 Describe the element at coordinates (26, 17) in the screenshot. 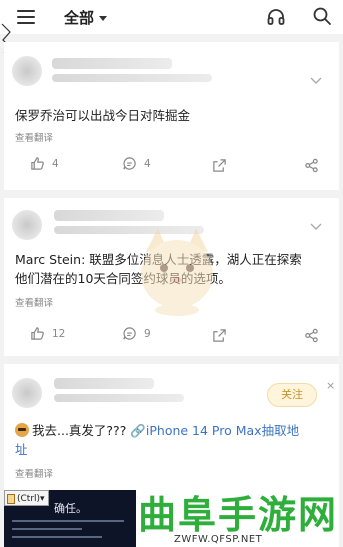

I see `menu-icon` at that location.